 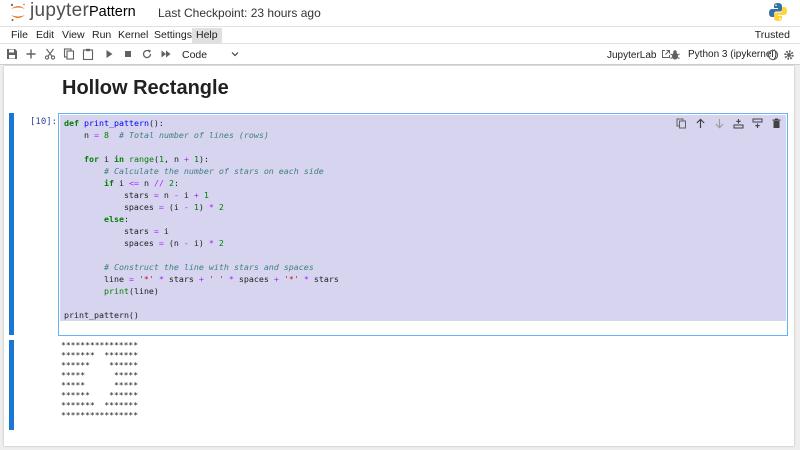 I want to click on jupyter-logo-text: jupyter, so click(x=59, y=11).